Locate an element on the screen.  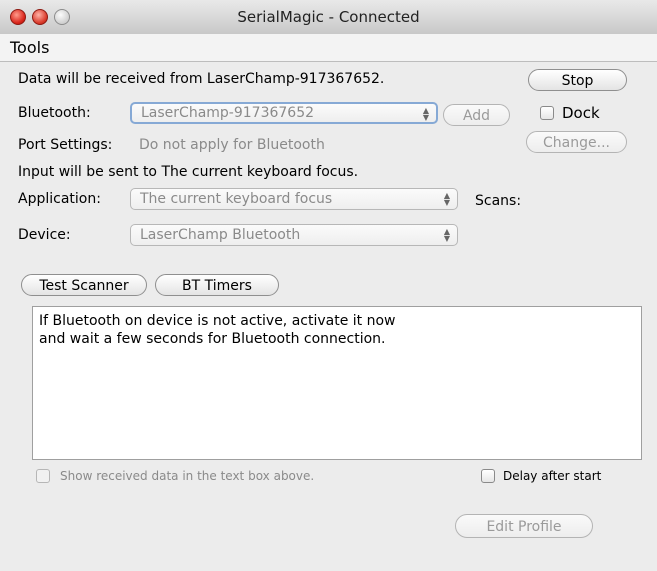
dock-checkbox is located at coordinates (547, 113).